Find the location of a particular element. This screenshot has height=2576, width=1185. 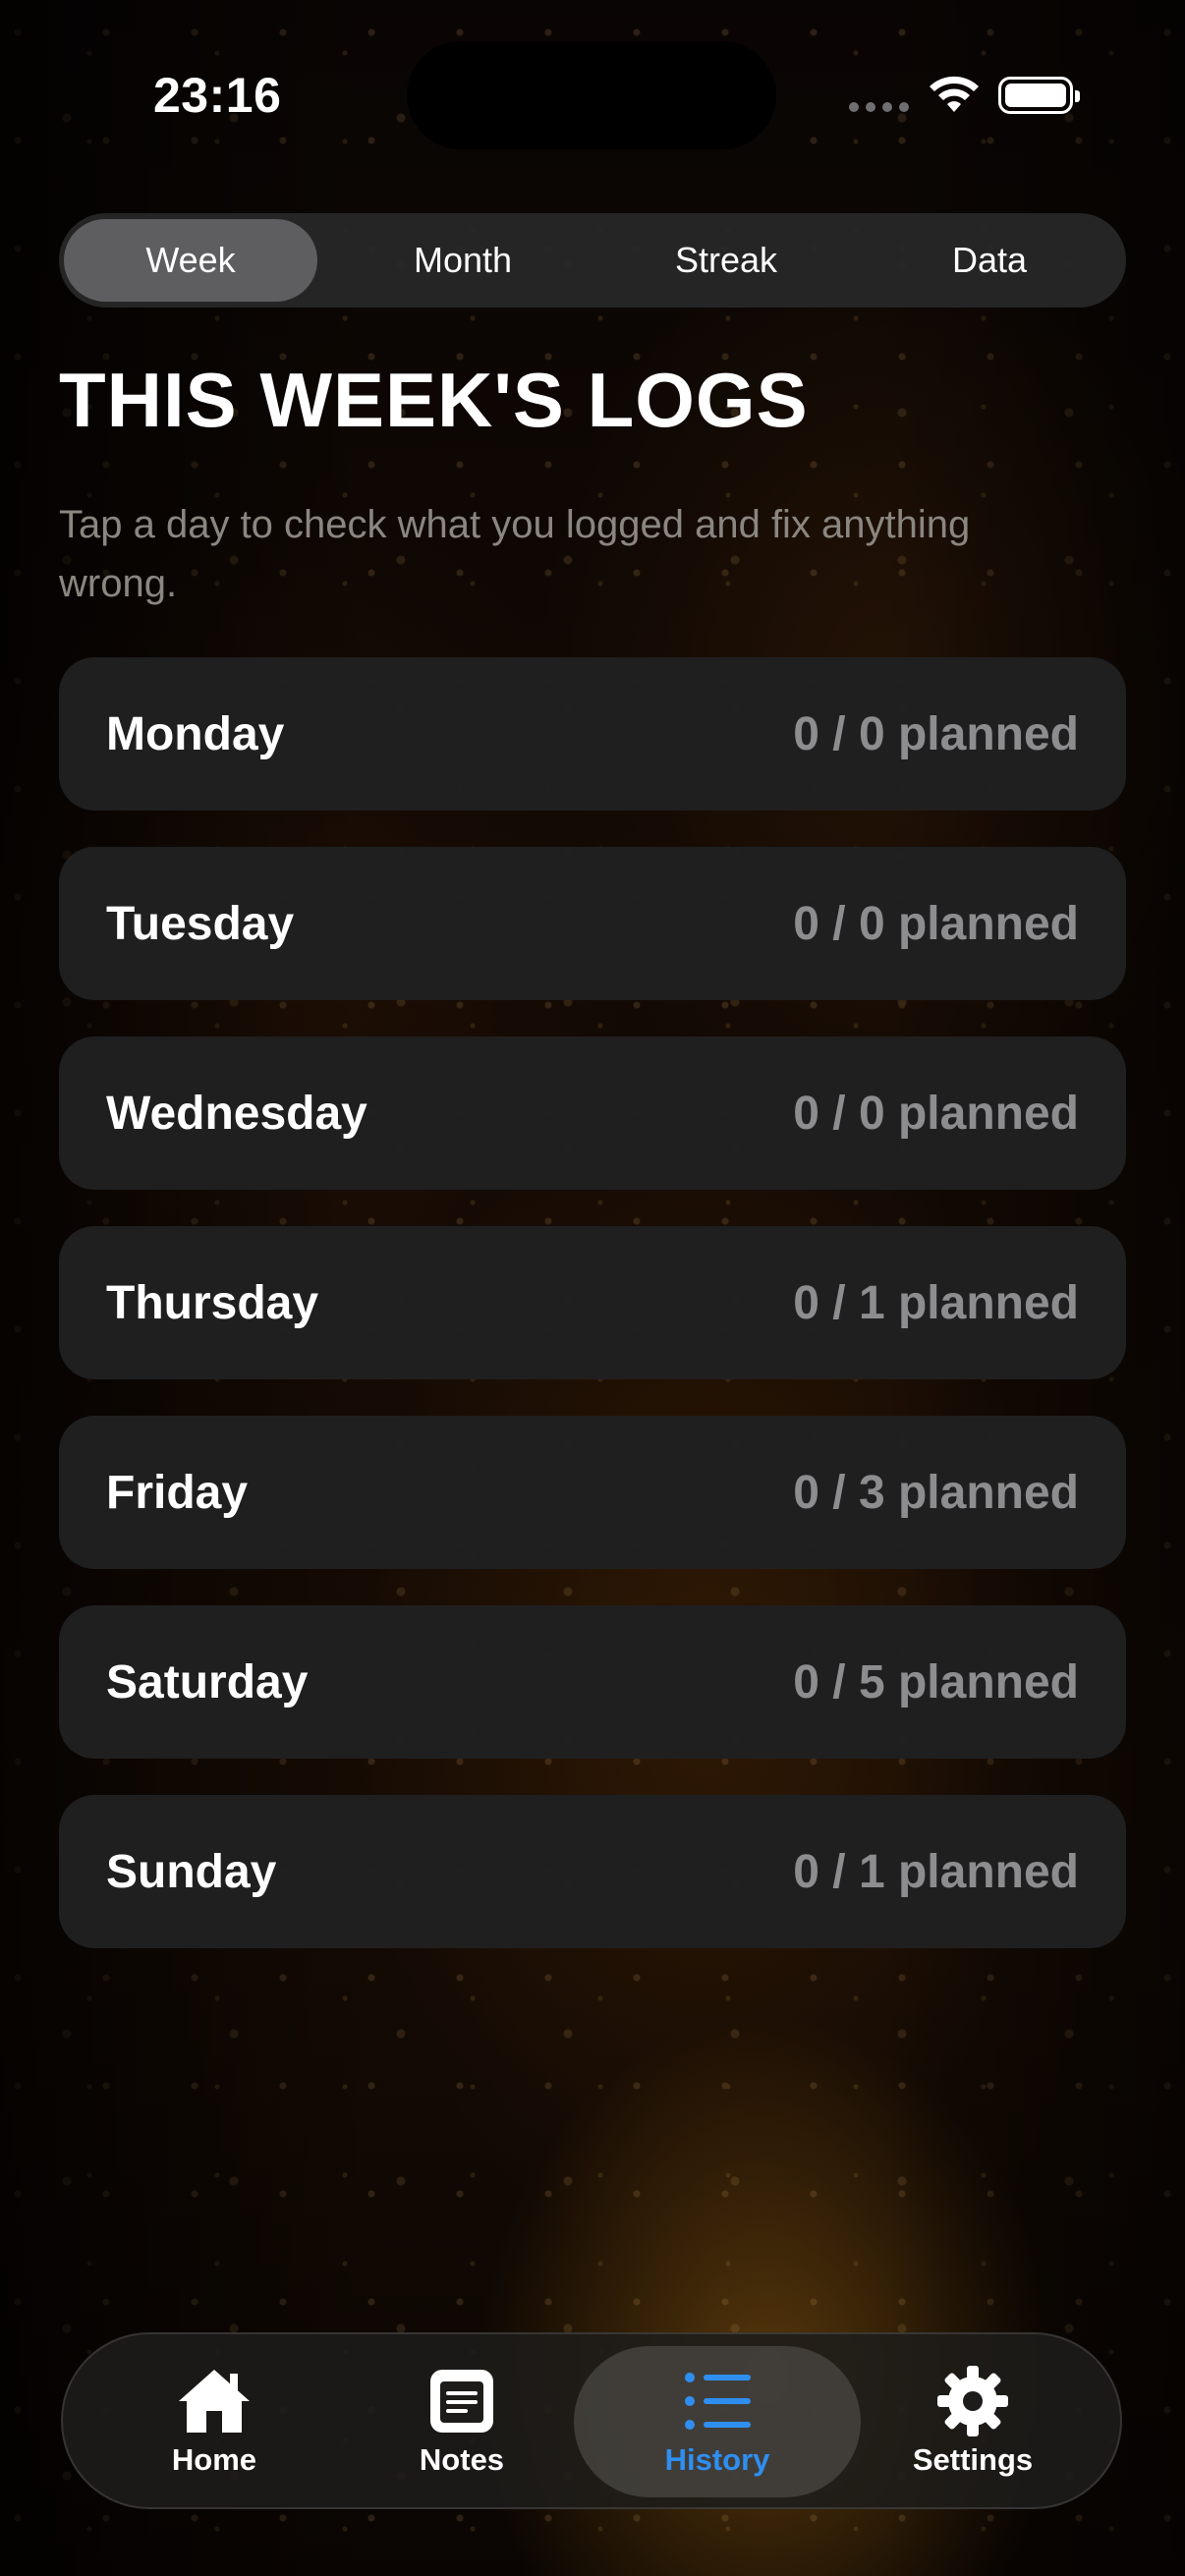

list-icon is located at coordinates (718, 2401).